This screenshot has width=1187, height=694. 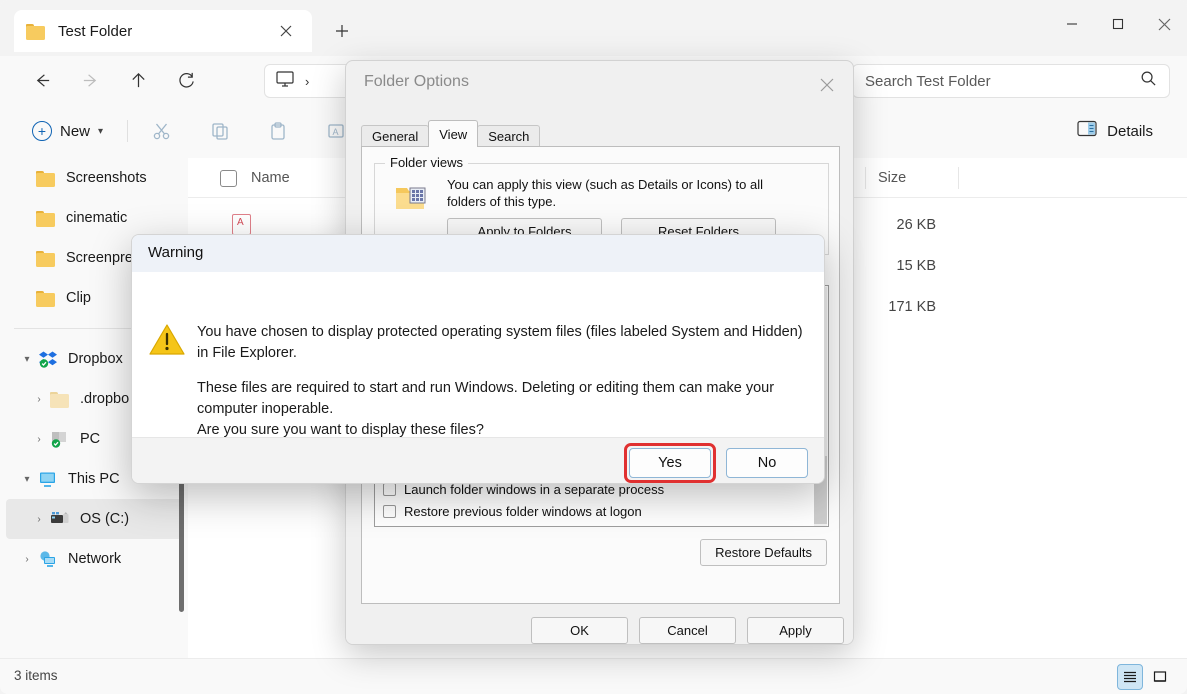 What do you see at coordinates (342, 31) in the screenshot?
I see `new-tab-icon` at bounding box center [342, 31].